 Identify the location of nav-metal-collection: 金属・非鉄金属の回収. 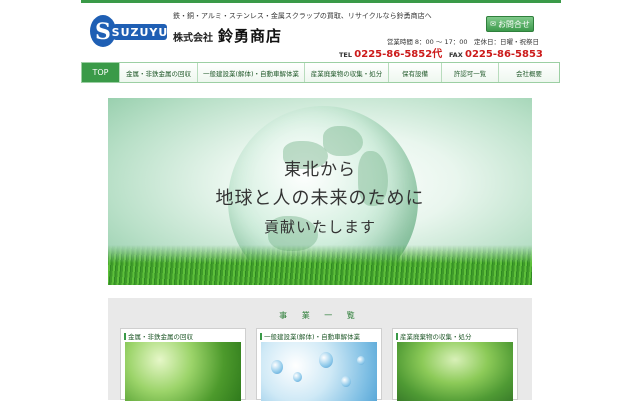
(159, 72).